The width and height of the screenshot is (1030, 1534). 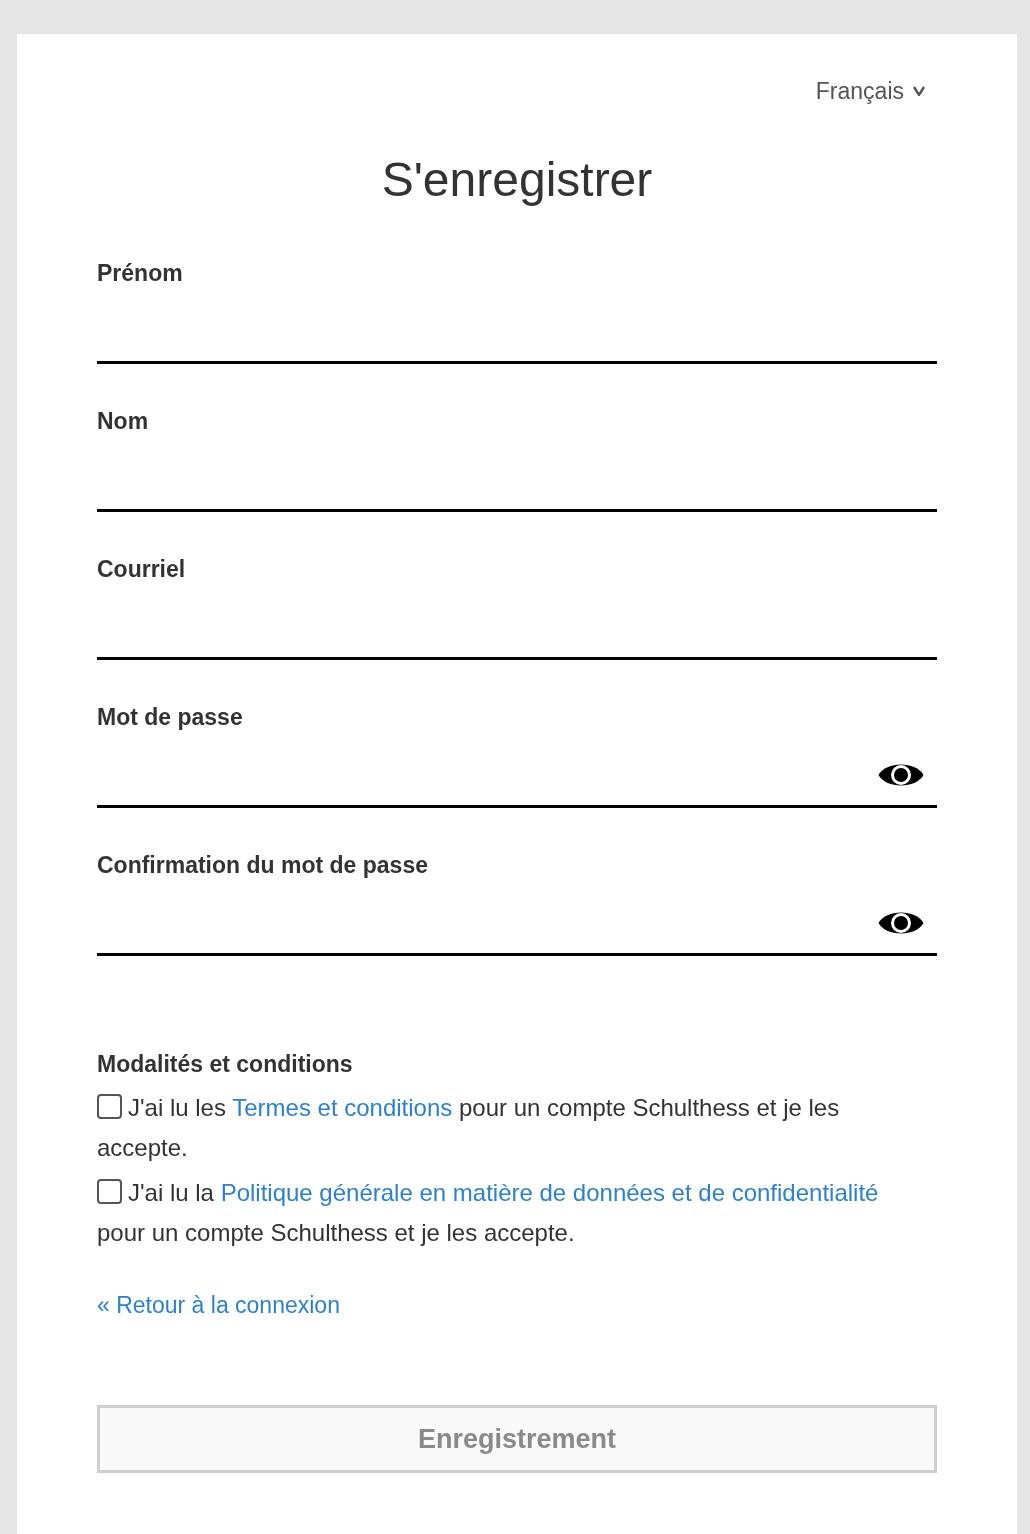 What do you see at coordinates (141, 569) in the screenshot?
I see `field-label: Courriel` at bounding box center [141, 569].